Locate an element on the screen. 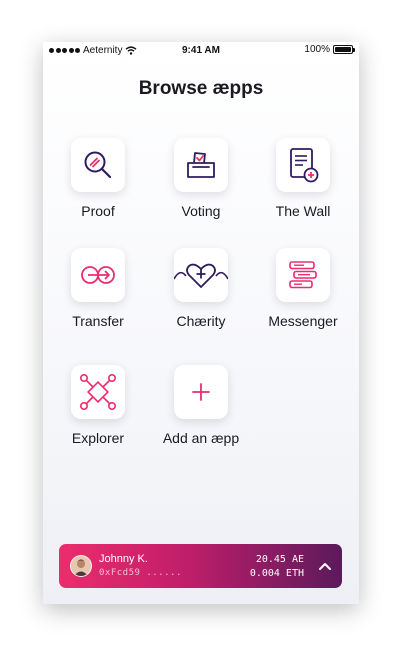  app-chaerity: Chærity is located at coordinates (201, 288).